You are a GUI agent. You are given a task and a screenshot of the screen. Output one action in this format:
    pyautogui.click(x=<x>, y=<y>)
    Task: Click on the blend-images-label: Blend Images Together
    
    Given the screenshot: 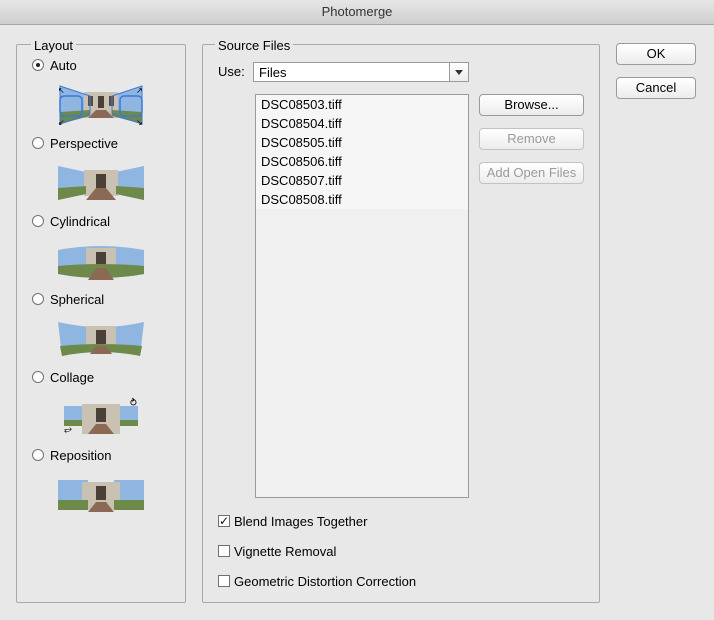 What is the action you would take?
    pyautogui.click(x=301, y=521)
    